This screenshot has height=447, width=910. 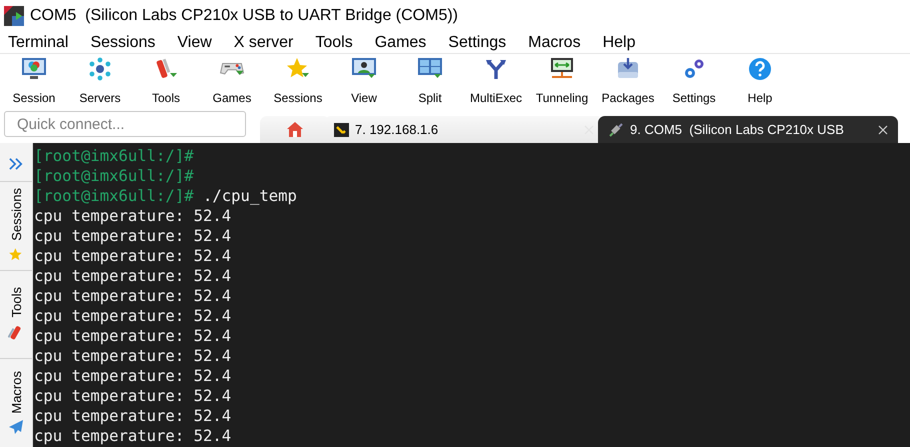 What do you see at coordinates (883, 129) in the screenshot?
I see `close-icon` at bounding box center [883, 129].